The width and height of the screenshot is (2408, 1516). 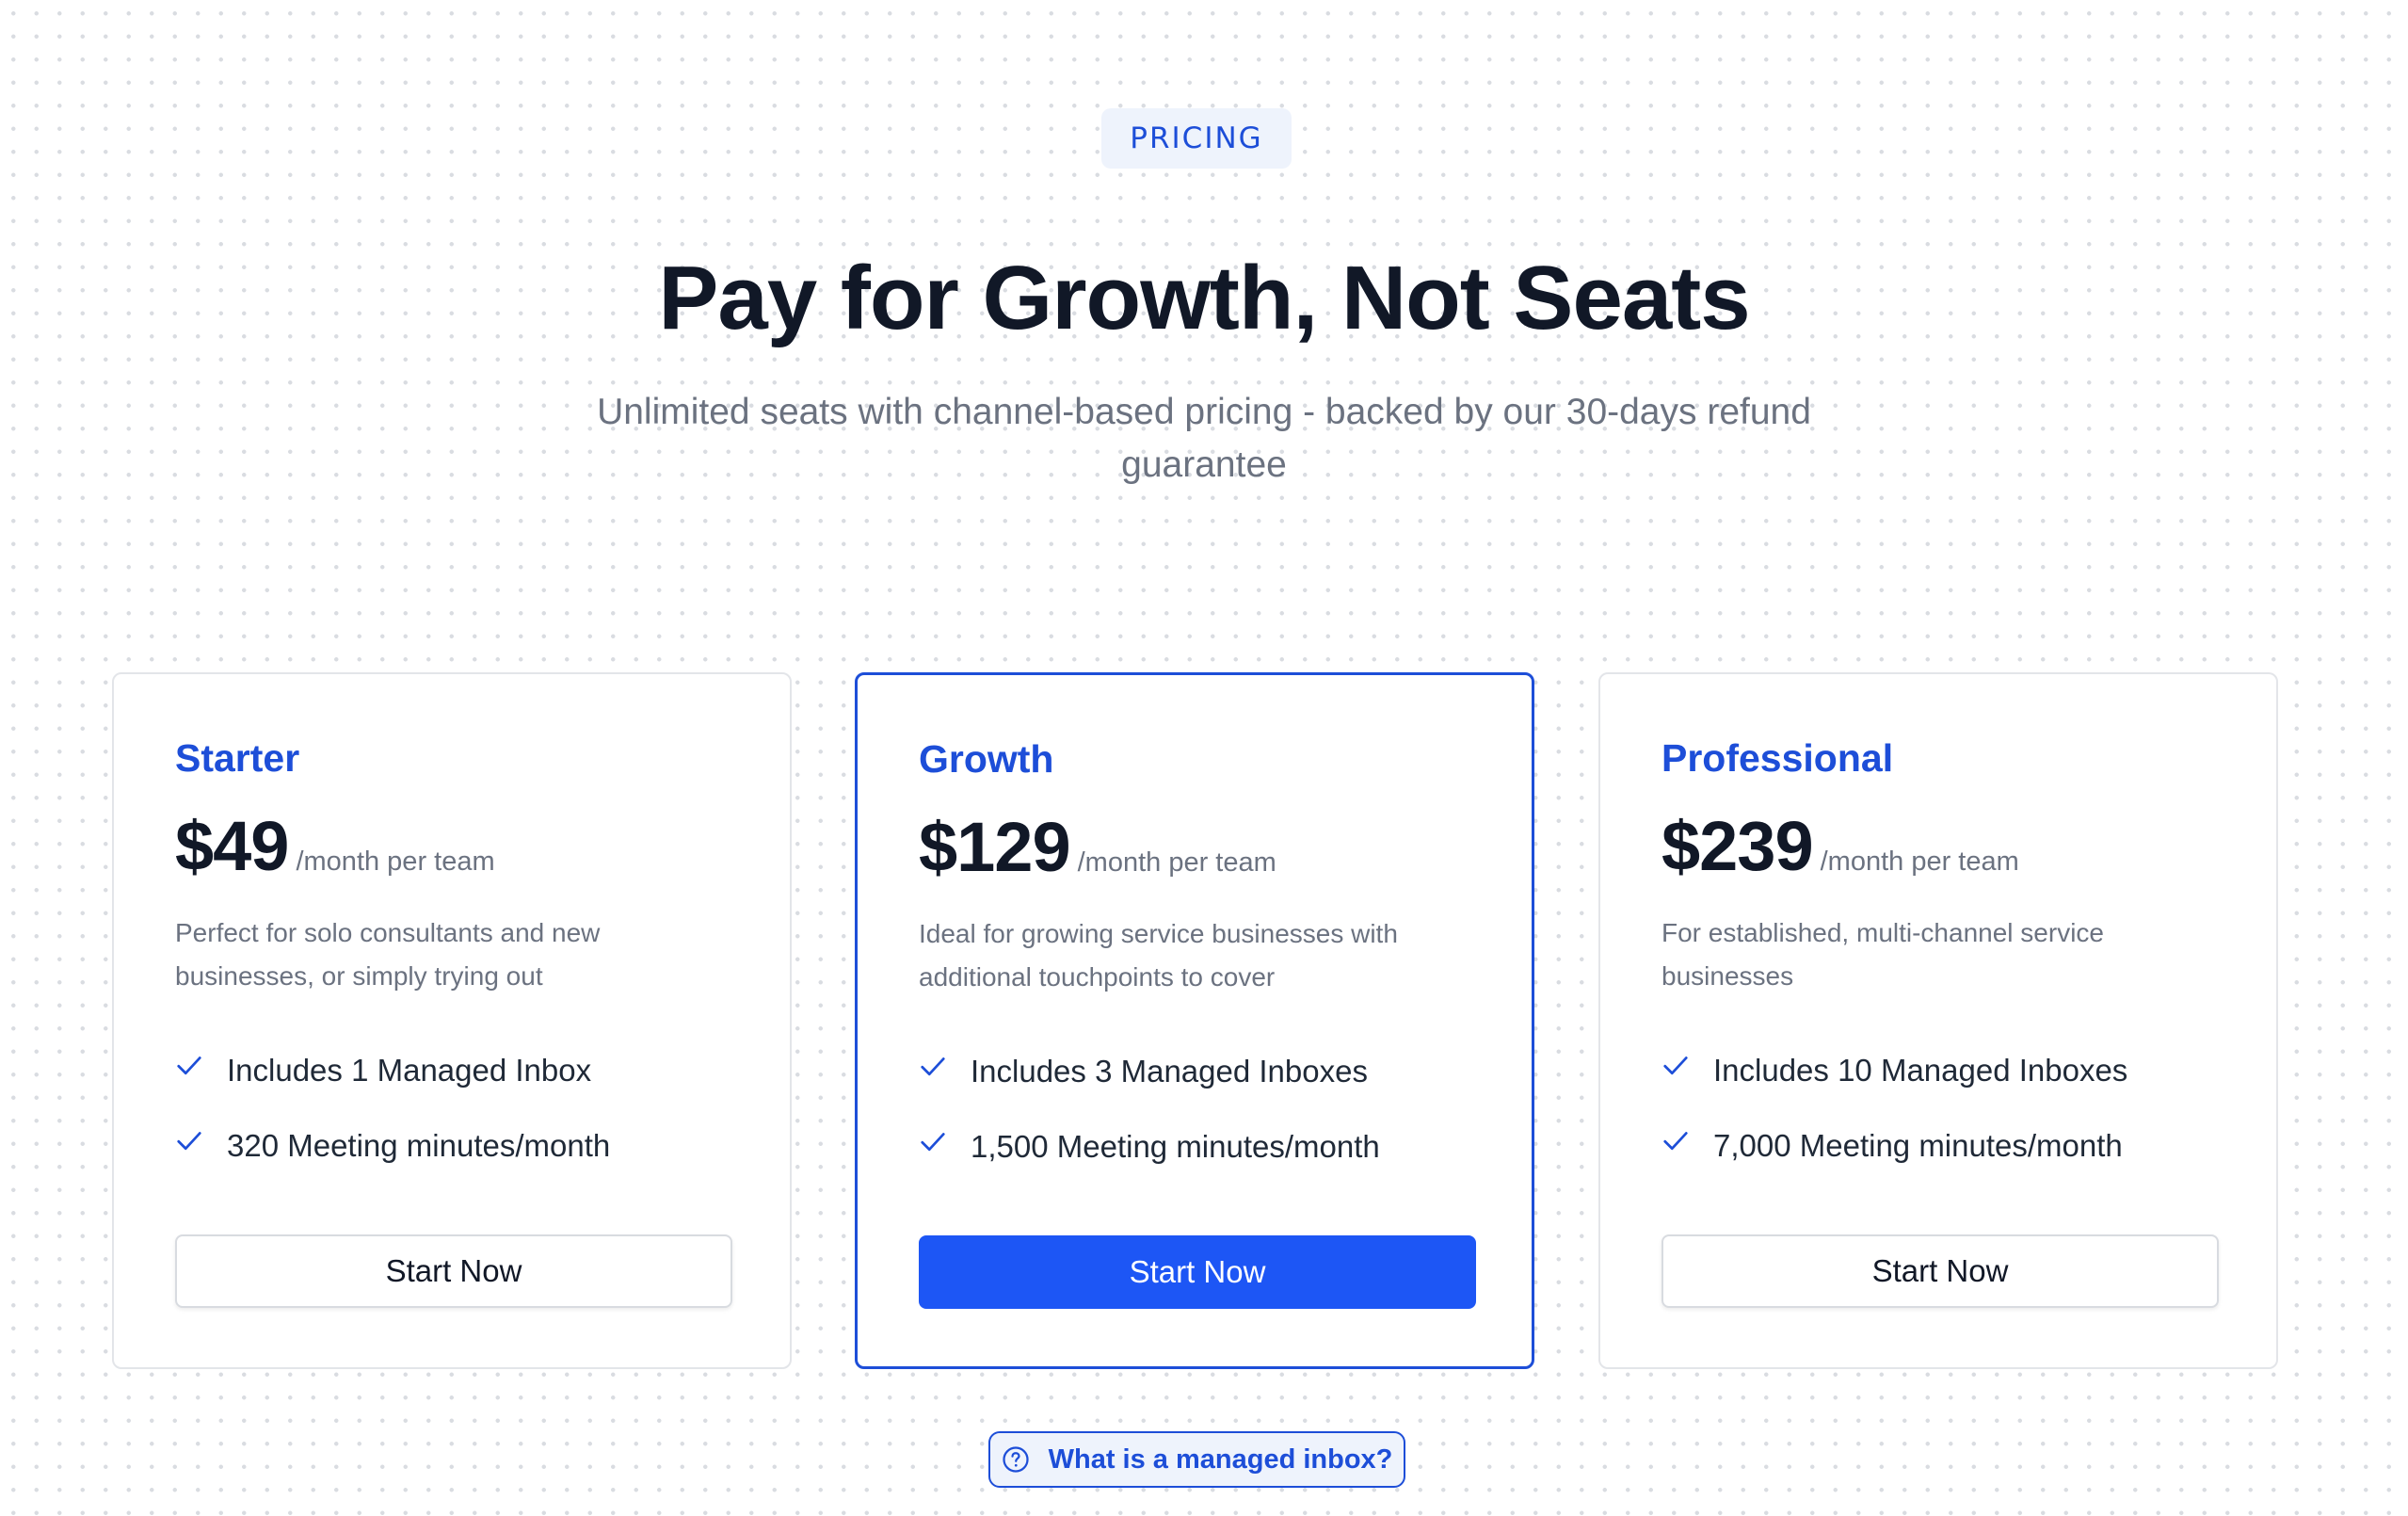 I want to click on plan-name: Starter, so click(x=238, y=758).